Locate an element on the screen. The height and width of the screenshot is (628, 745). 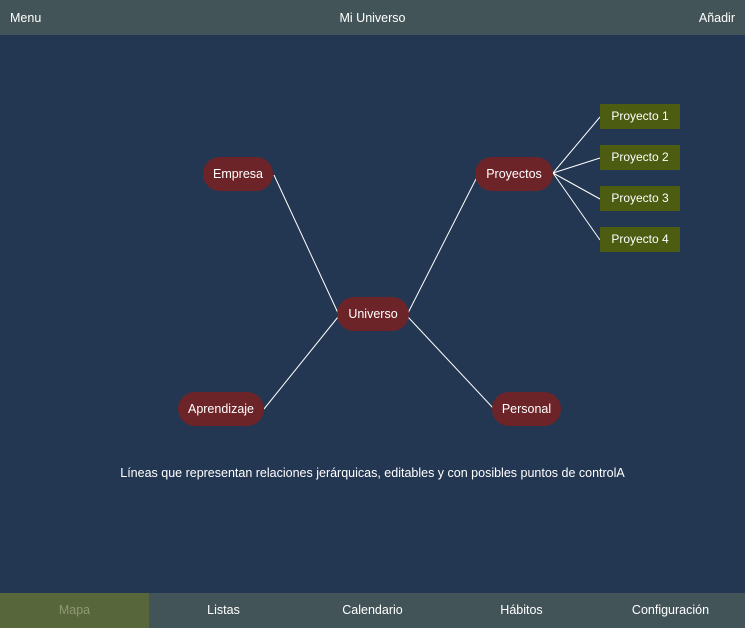
top-bar: Menu Mi Universo Añadir is located at coordinates (372, 17).